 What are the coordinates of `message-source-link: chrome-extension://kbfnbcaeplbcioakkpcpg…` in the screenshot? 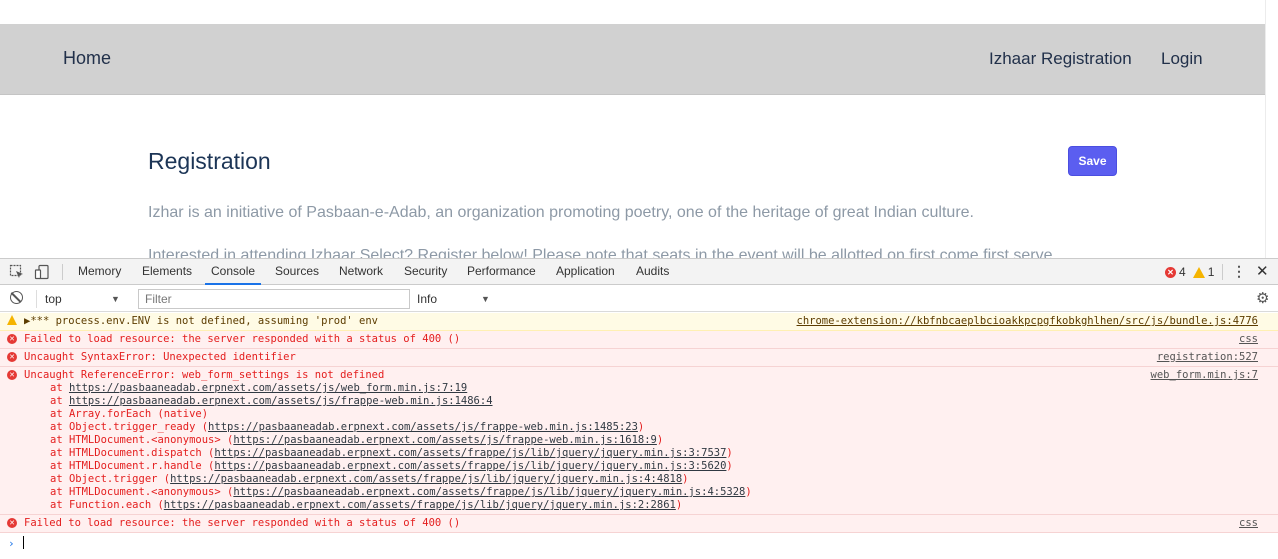 It's located at (1027, 321).